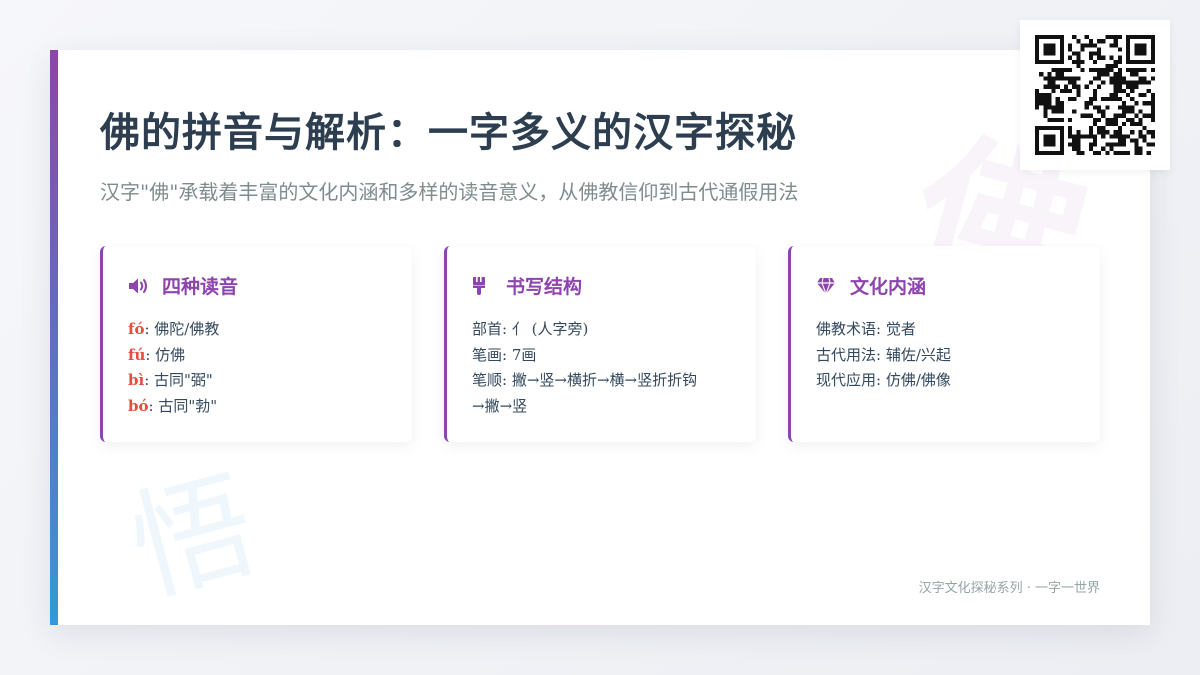 The image size is (1200, 675). What do you see at coordinates (888, 287) in the screenshot?
I see `panel-title: 文化内涵` at bounding box center [888, 287].